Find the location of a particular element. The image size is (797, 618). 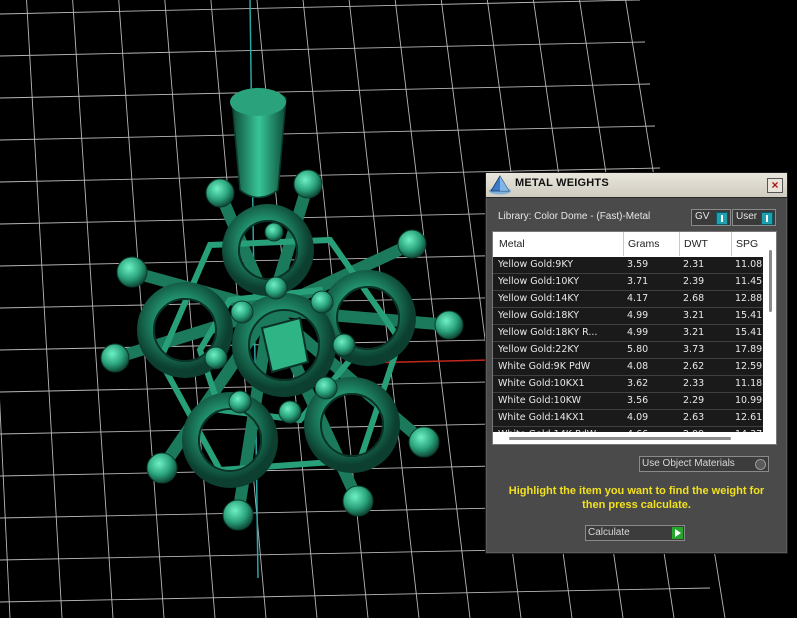

radio-dot-icon is located at coordinates (760, 464).